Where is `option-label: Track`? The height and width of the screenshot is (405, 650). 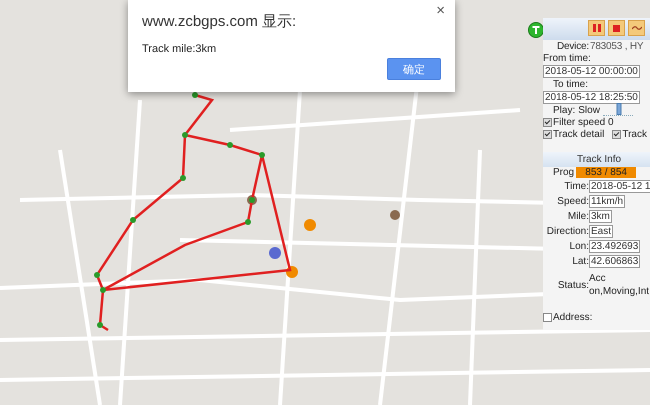 option-label: Track is located at coordinates (634, 134).